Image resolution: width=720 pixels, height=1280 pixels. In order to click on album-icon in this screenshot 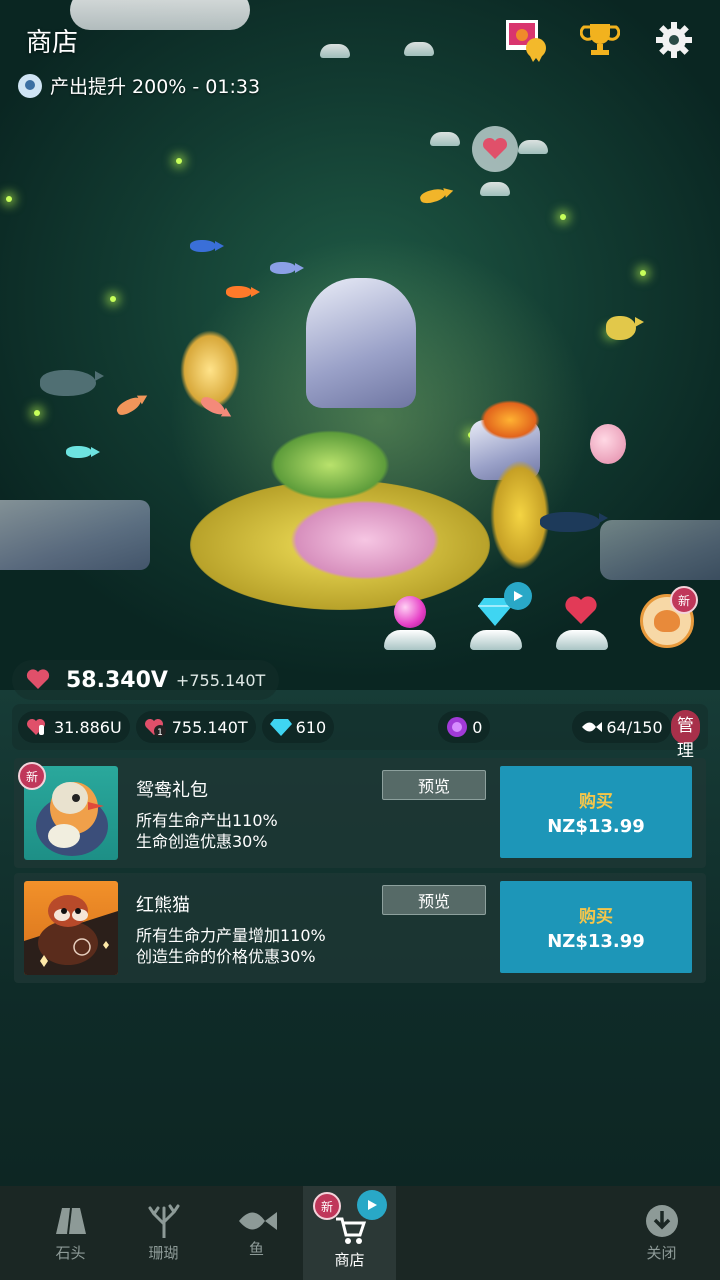, I will do `click(526, 40)`.